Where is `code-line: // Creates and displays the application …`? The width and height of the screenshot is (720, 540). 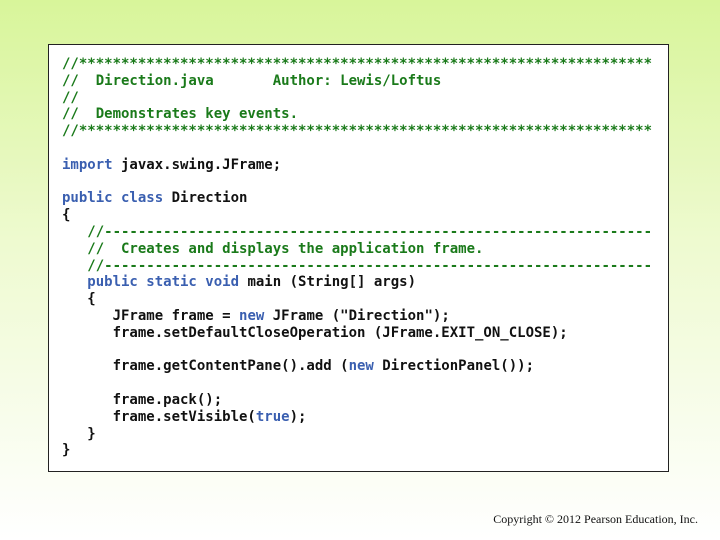 code-line: // Creates and displays the application … is located at coordinates (357, 249).